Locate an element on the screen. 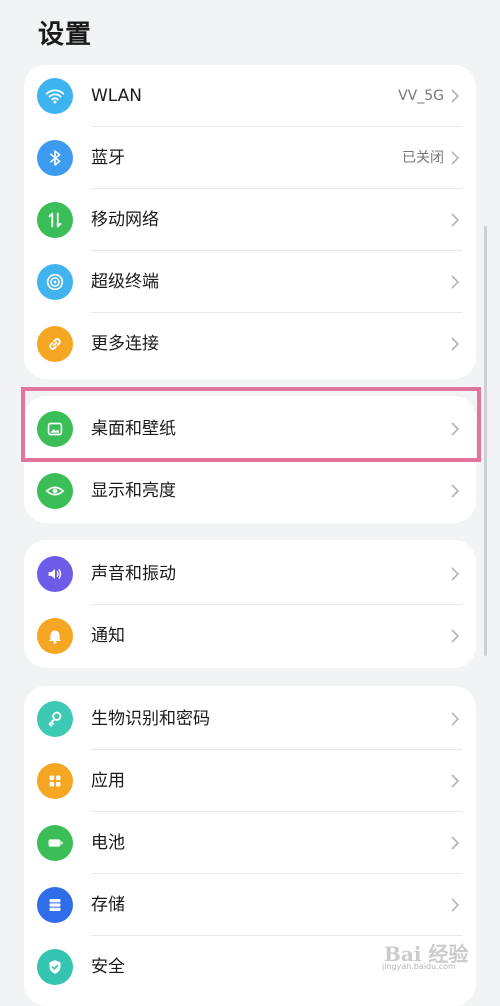 This screenshot has width=500, height=1006. speaker-icon is located at coordinates (55, 574).